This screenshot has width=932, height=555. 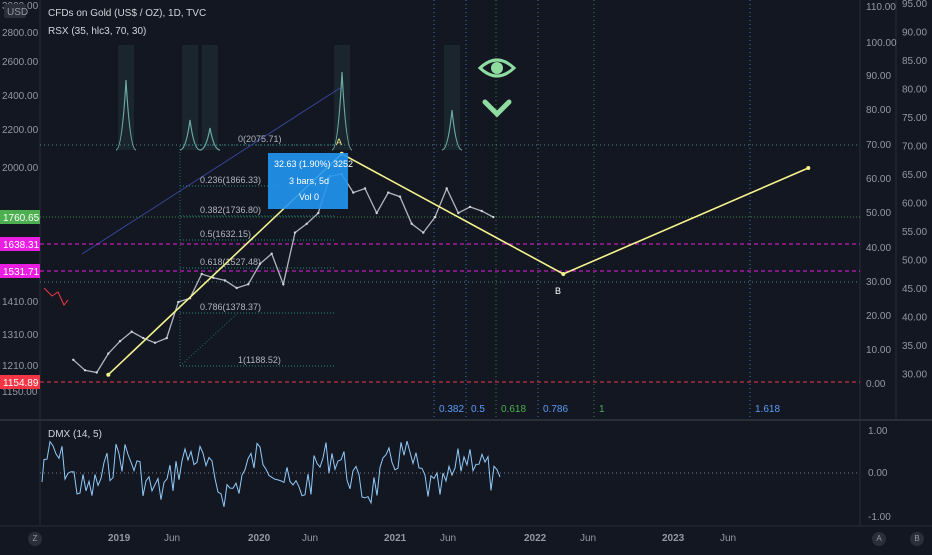 What do you see at coordinates (914, 147) in the screenshot?
I see `rsx-outer-axis-tick: 70.00` at bounding box center [914, 147].